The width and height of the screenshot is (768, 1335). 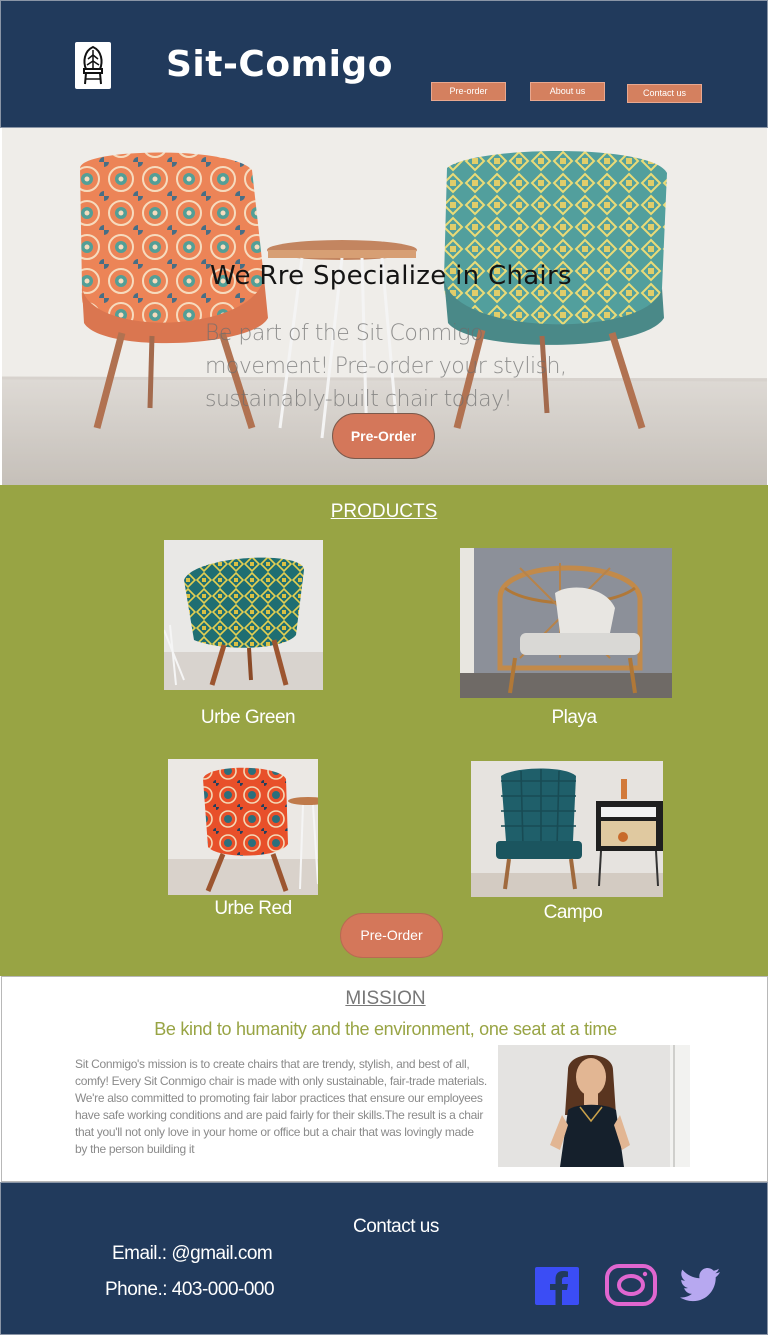 What do you see at coordinates (567, 91) in the screenshot?
I see `nav-about-button: About us` at bounding box center [567, 91].